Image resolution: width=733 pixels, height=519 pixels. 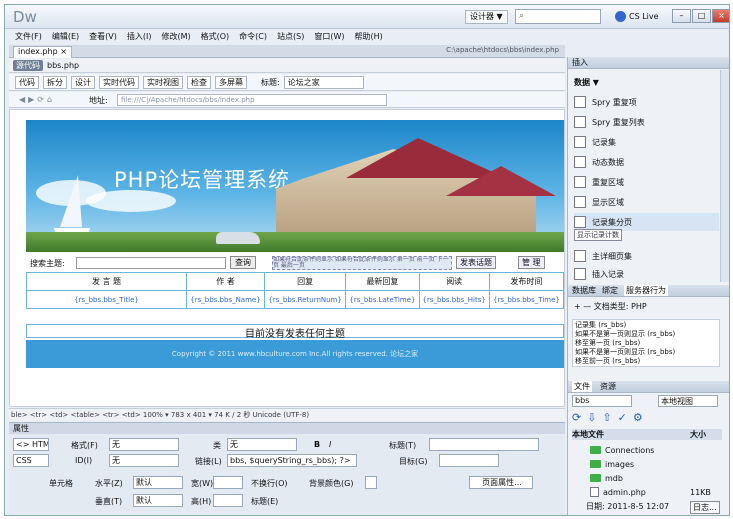 I want to click on tab-index-php: index.php ×, so click(x=42, y=52).